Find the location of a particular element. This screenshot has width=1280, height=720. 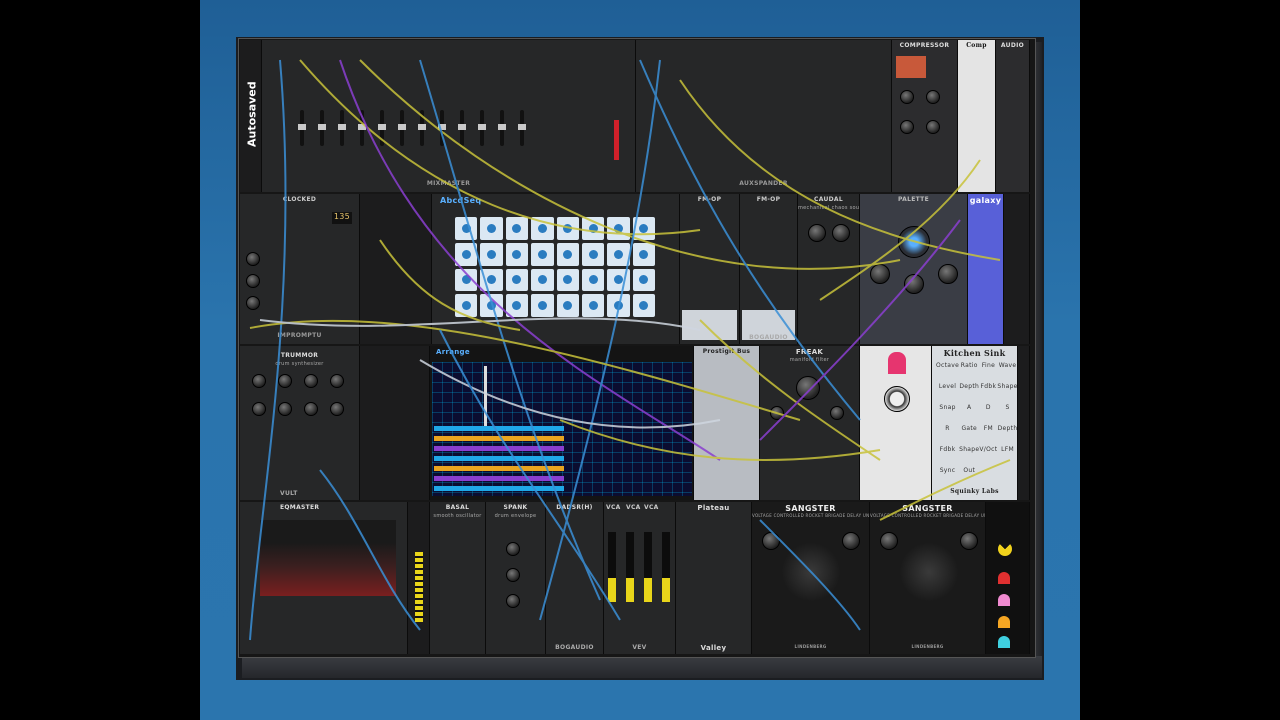

attack-knob is located at coordinates (907, 127).